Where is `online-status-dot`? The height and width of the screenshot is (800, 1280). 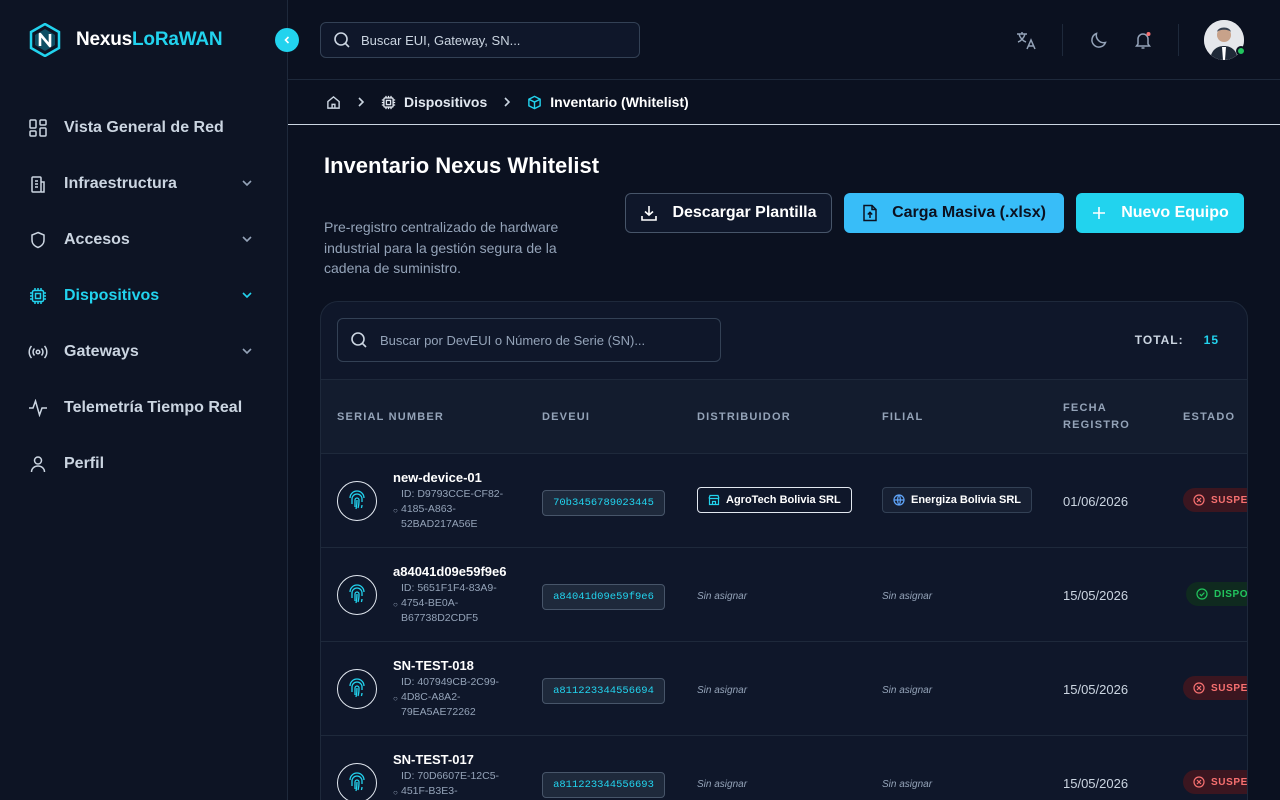 online-status-dot is located at coordinates (1241, 51).